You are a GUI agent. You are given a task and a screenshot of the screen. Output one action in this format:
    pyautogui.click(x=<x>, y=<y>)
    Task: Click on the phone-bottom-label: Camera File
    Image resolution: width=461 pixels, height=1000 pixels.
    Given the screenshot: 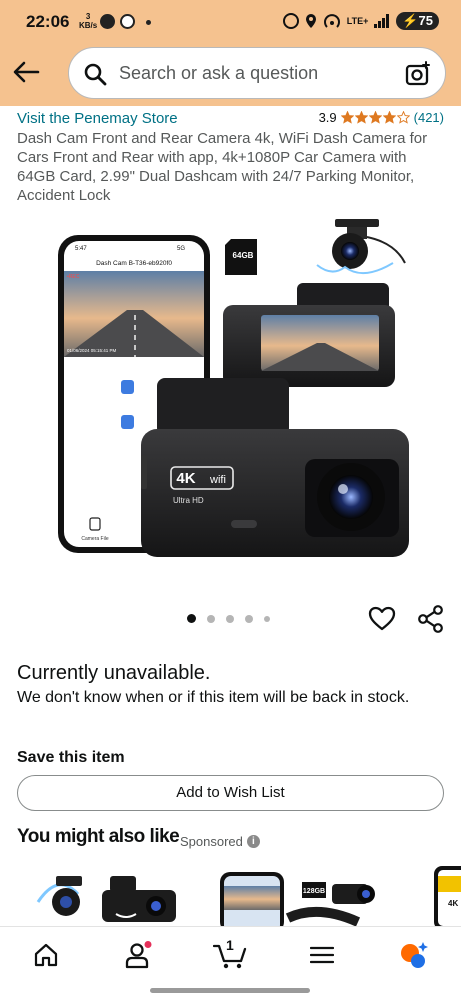 What is the action you would take?
    pyautogui.click(x=94, y=539)
    